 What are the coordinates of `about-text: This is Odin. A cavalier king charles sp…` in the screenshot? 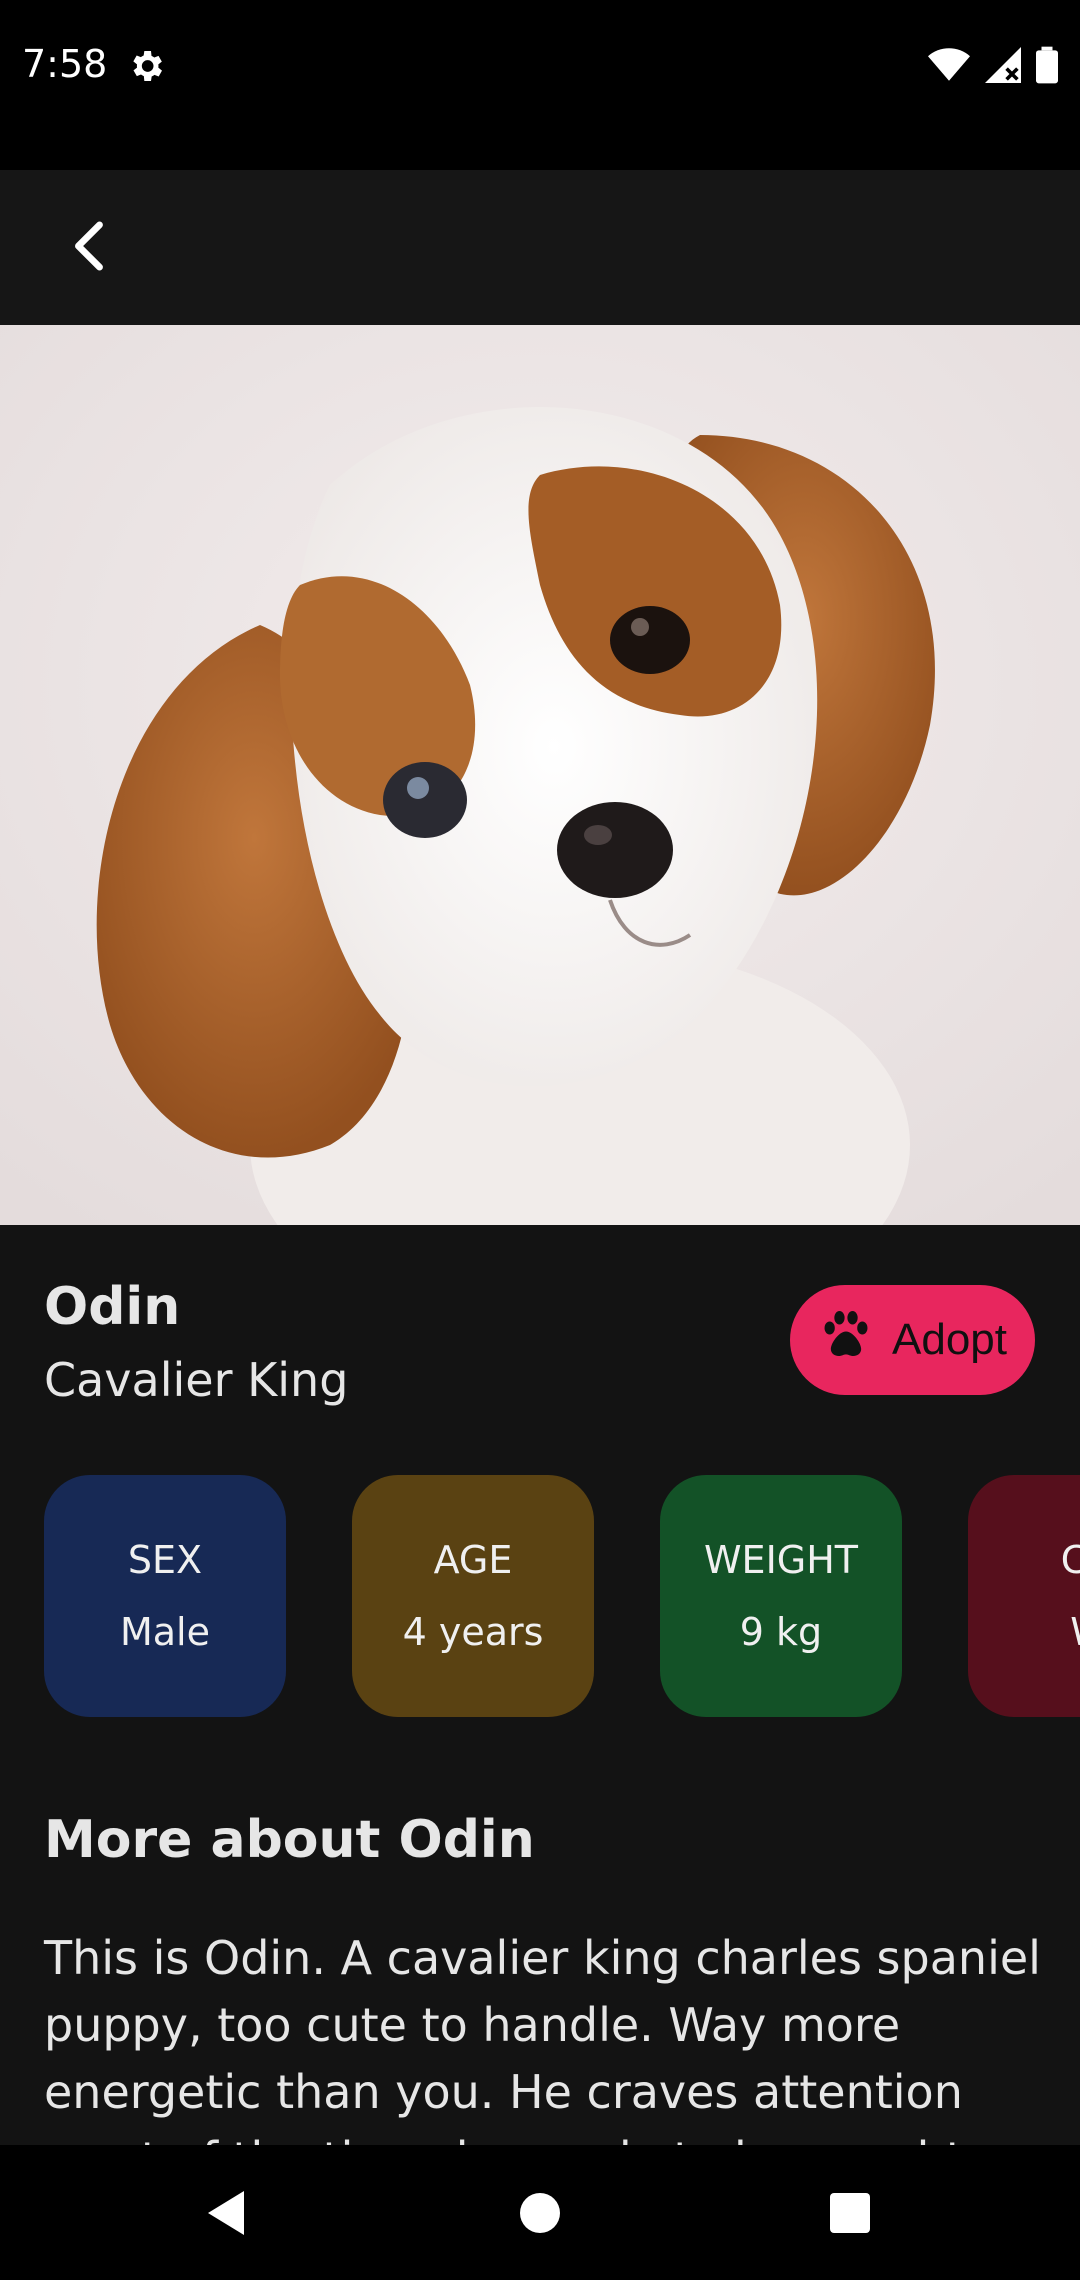 It's located at (542, 2038).